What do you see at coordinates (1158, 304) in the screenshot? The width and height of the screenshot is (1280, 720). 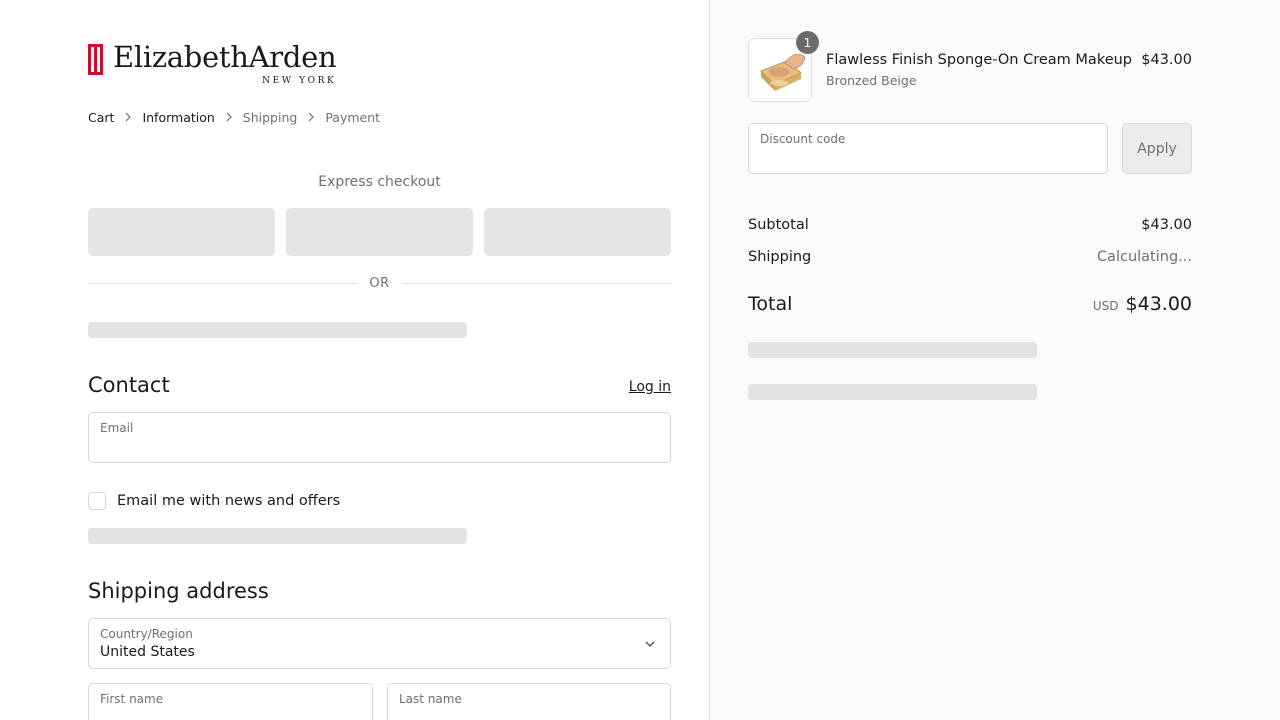 I see `total-amount: $43.00` at bounding box center [1158, 304].